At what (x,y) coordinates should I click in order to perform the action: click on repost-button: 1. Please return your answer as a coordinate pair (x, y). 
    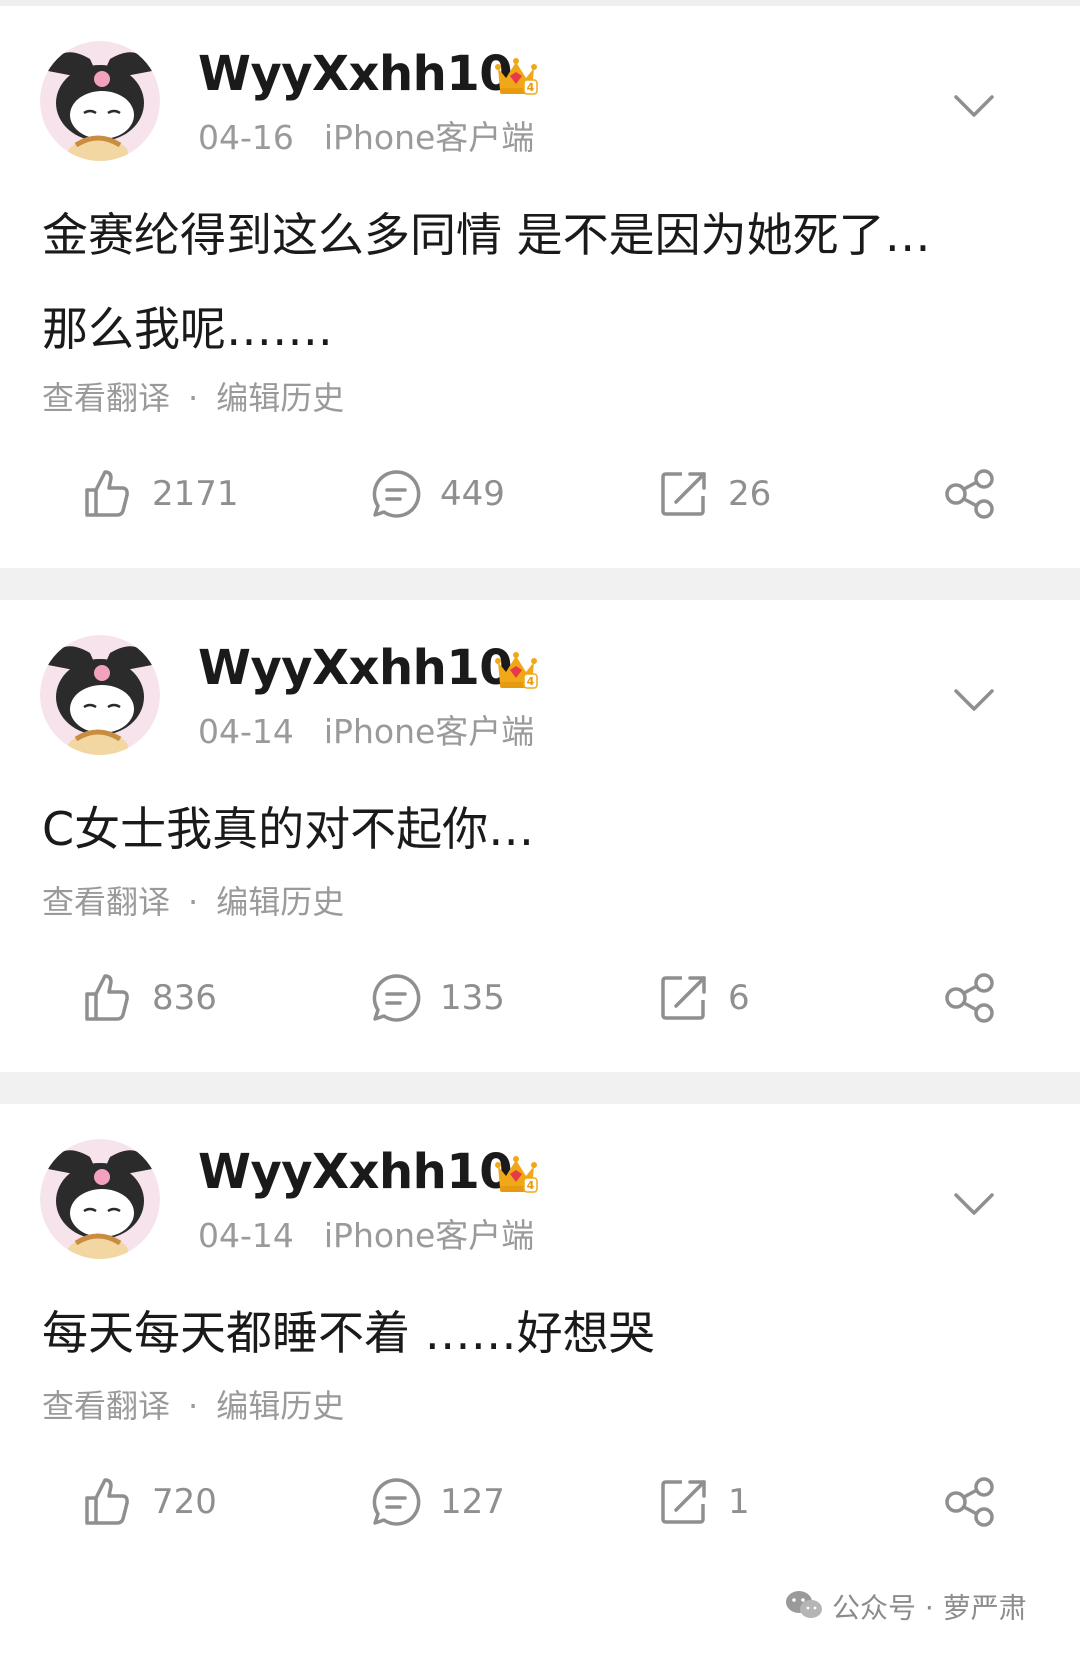
    Looking at the image, I should click on (758, 1502).